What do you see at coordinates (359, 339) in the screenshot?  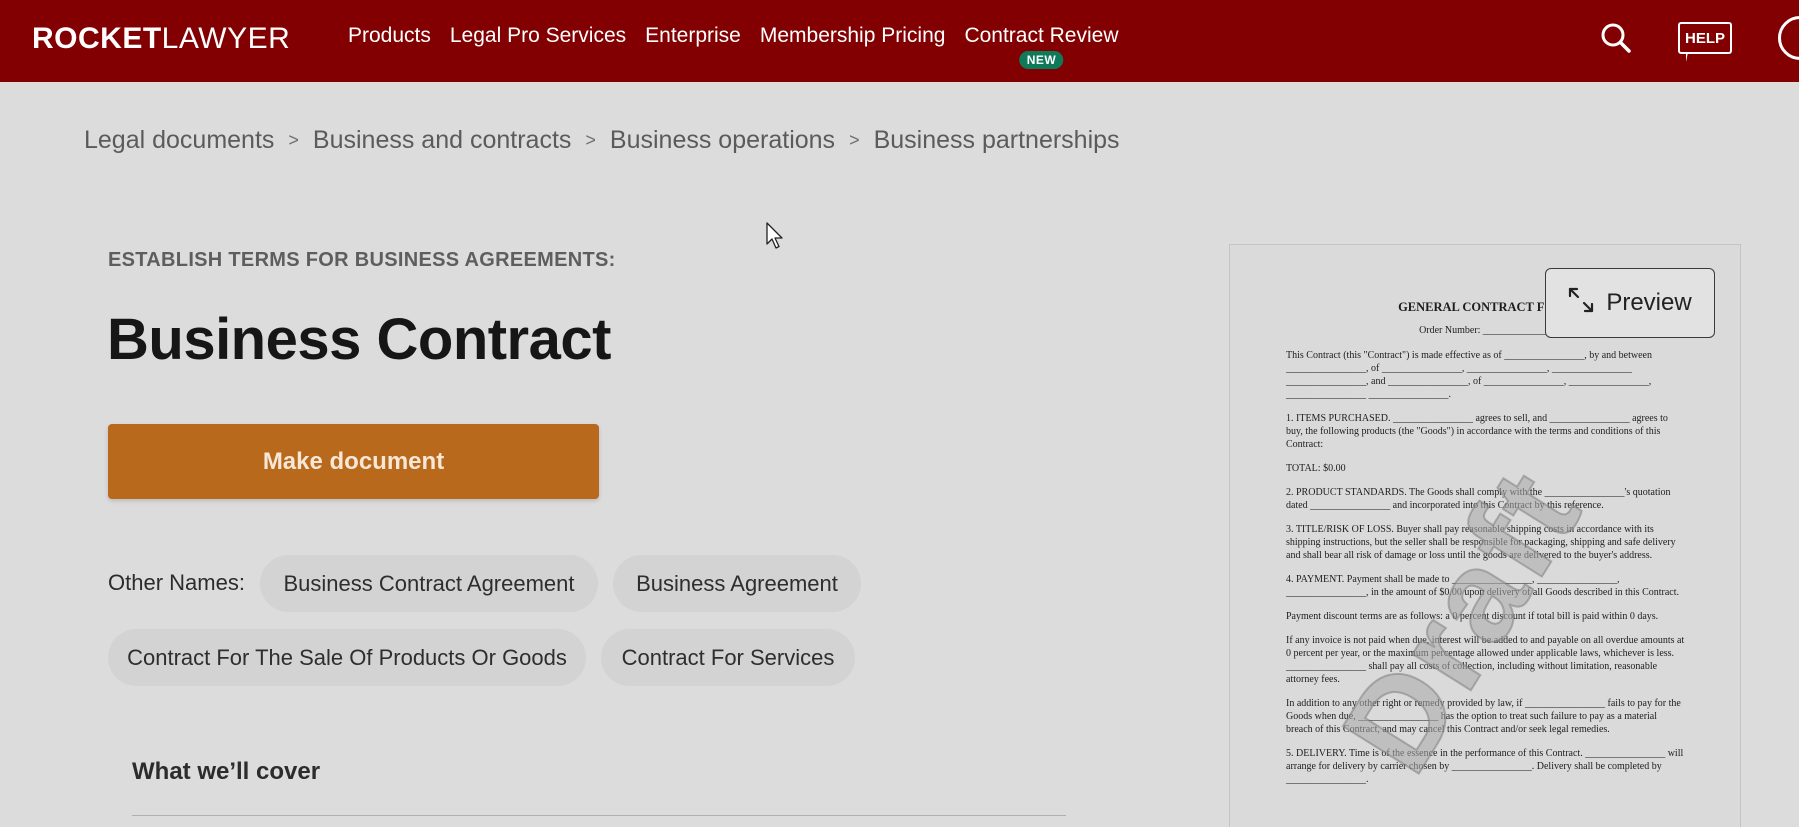 I see `page-title: Business Contract` at bounding box center [359, 339].